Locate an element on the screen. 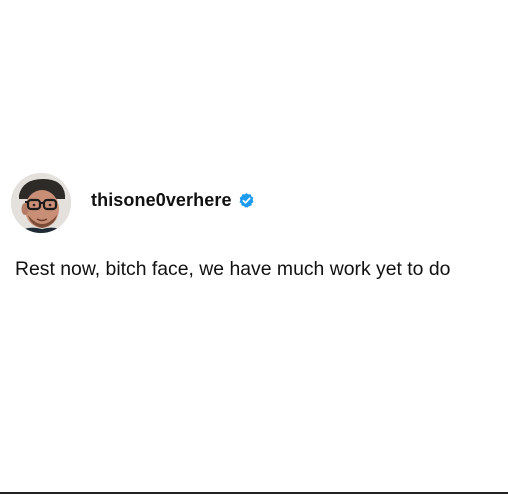 Image resolution: width=508 pixels, height=499 pixels. avatar is located at coordinates (41, 203).